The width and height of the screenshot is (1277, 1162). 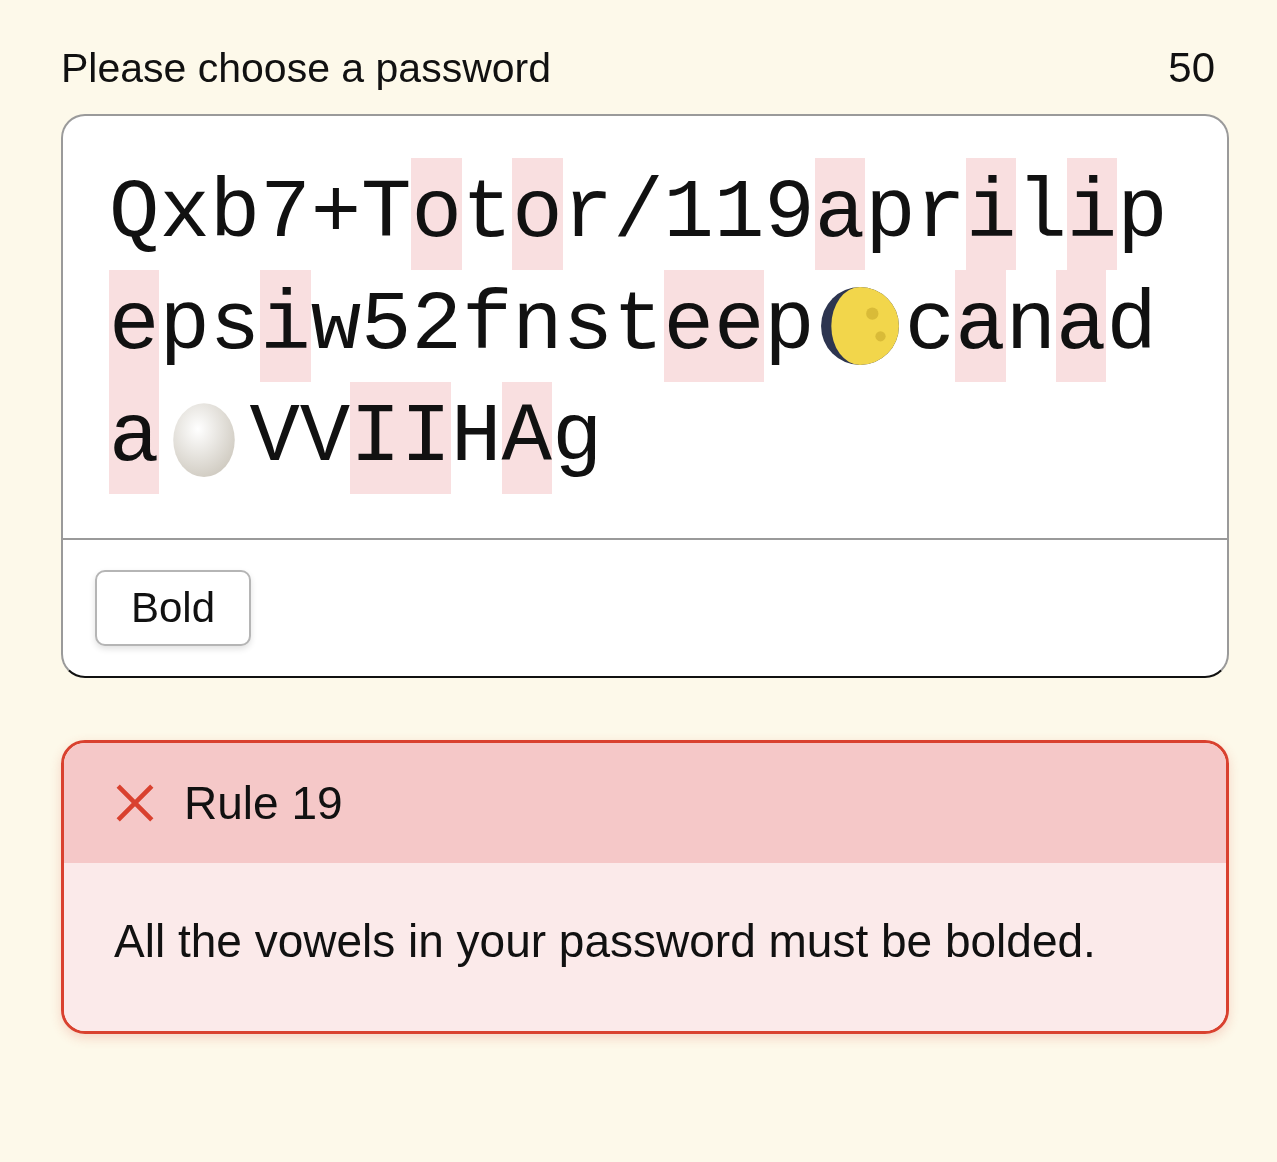 What do you see at coordinates (915, 214) in the screenshot?
I see `password-text: pr` at bounding box center [915, 214].